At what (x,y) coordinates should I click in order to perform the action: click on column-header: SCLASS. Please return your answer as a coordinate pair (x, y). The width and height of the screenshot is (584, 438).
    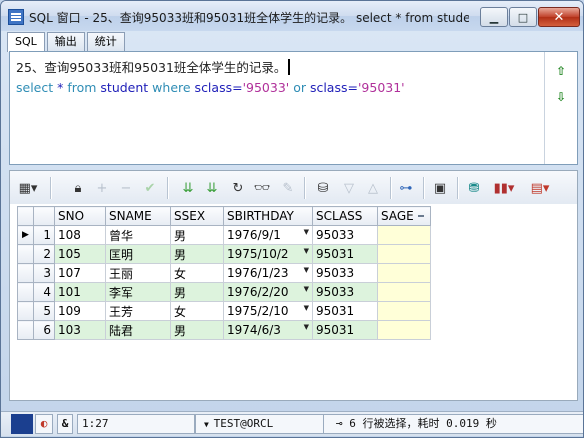
    Looking at the image, I should click on (345, 216).